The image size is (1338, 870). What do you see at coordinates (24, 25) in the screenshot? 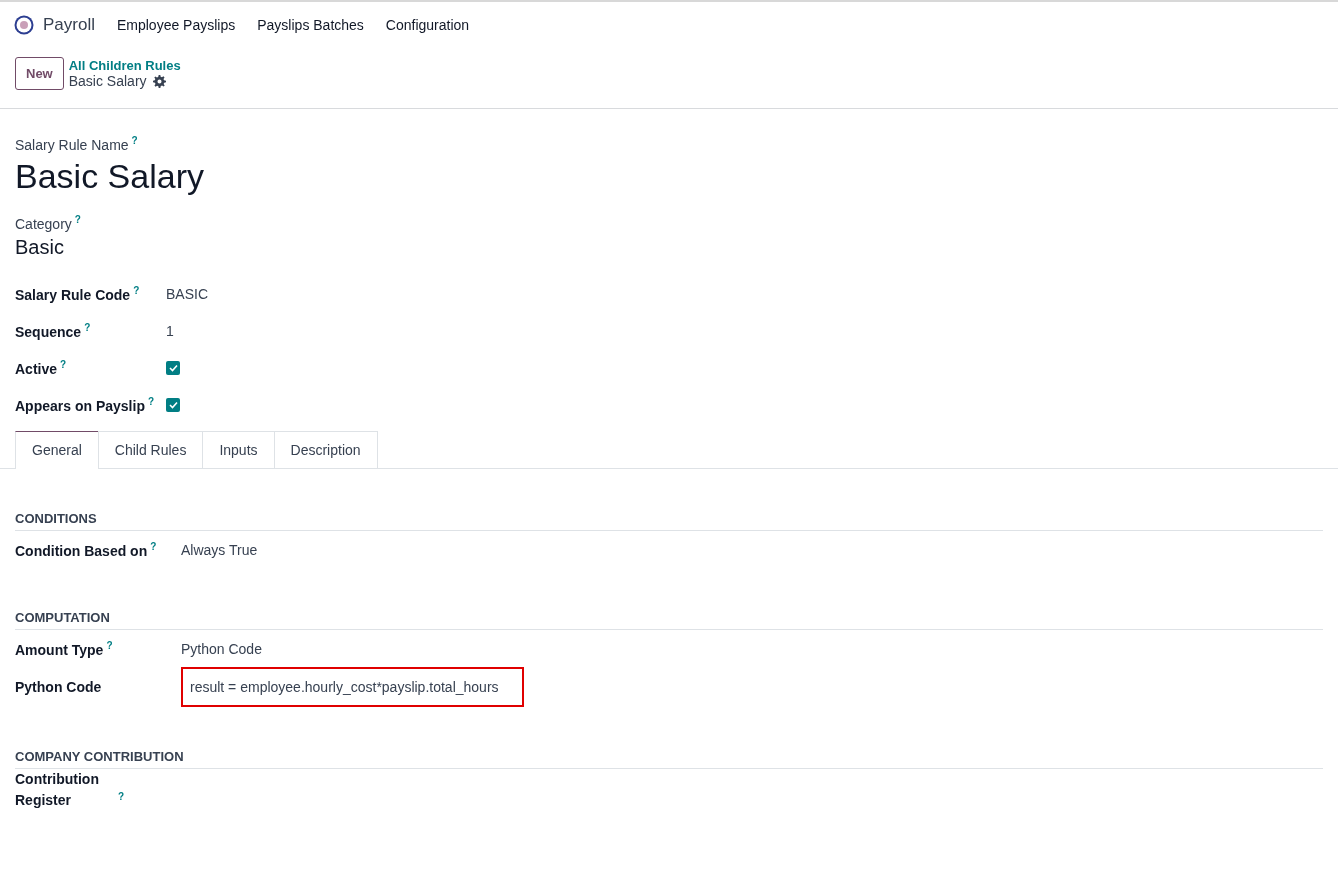
I see `app-logo-icon` at bounding box center [24, 25].